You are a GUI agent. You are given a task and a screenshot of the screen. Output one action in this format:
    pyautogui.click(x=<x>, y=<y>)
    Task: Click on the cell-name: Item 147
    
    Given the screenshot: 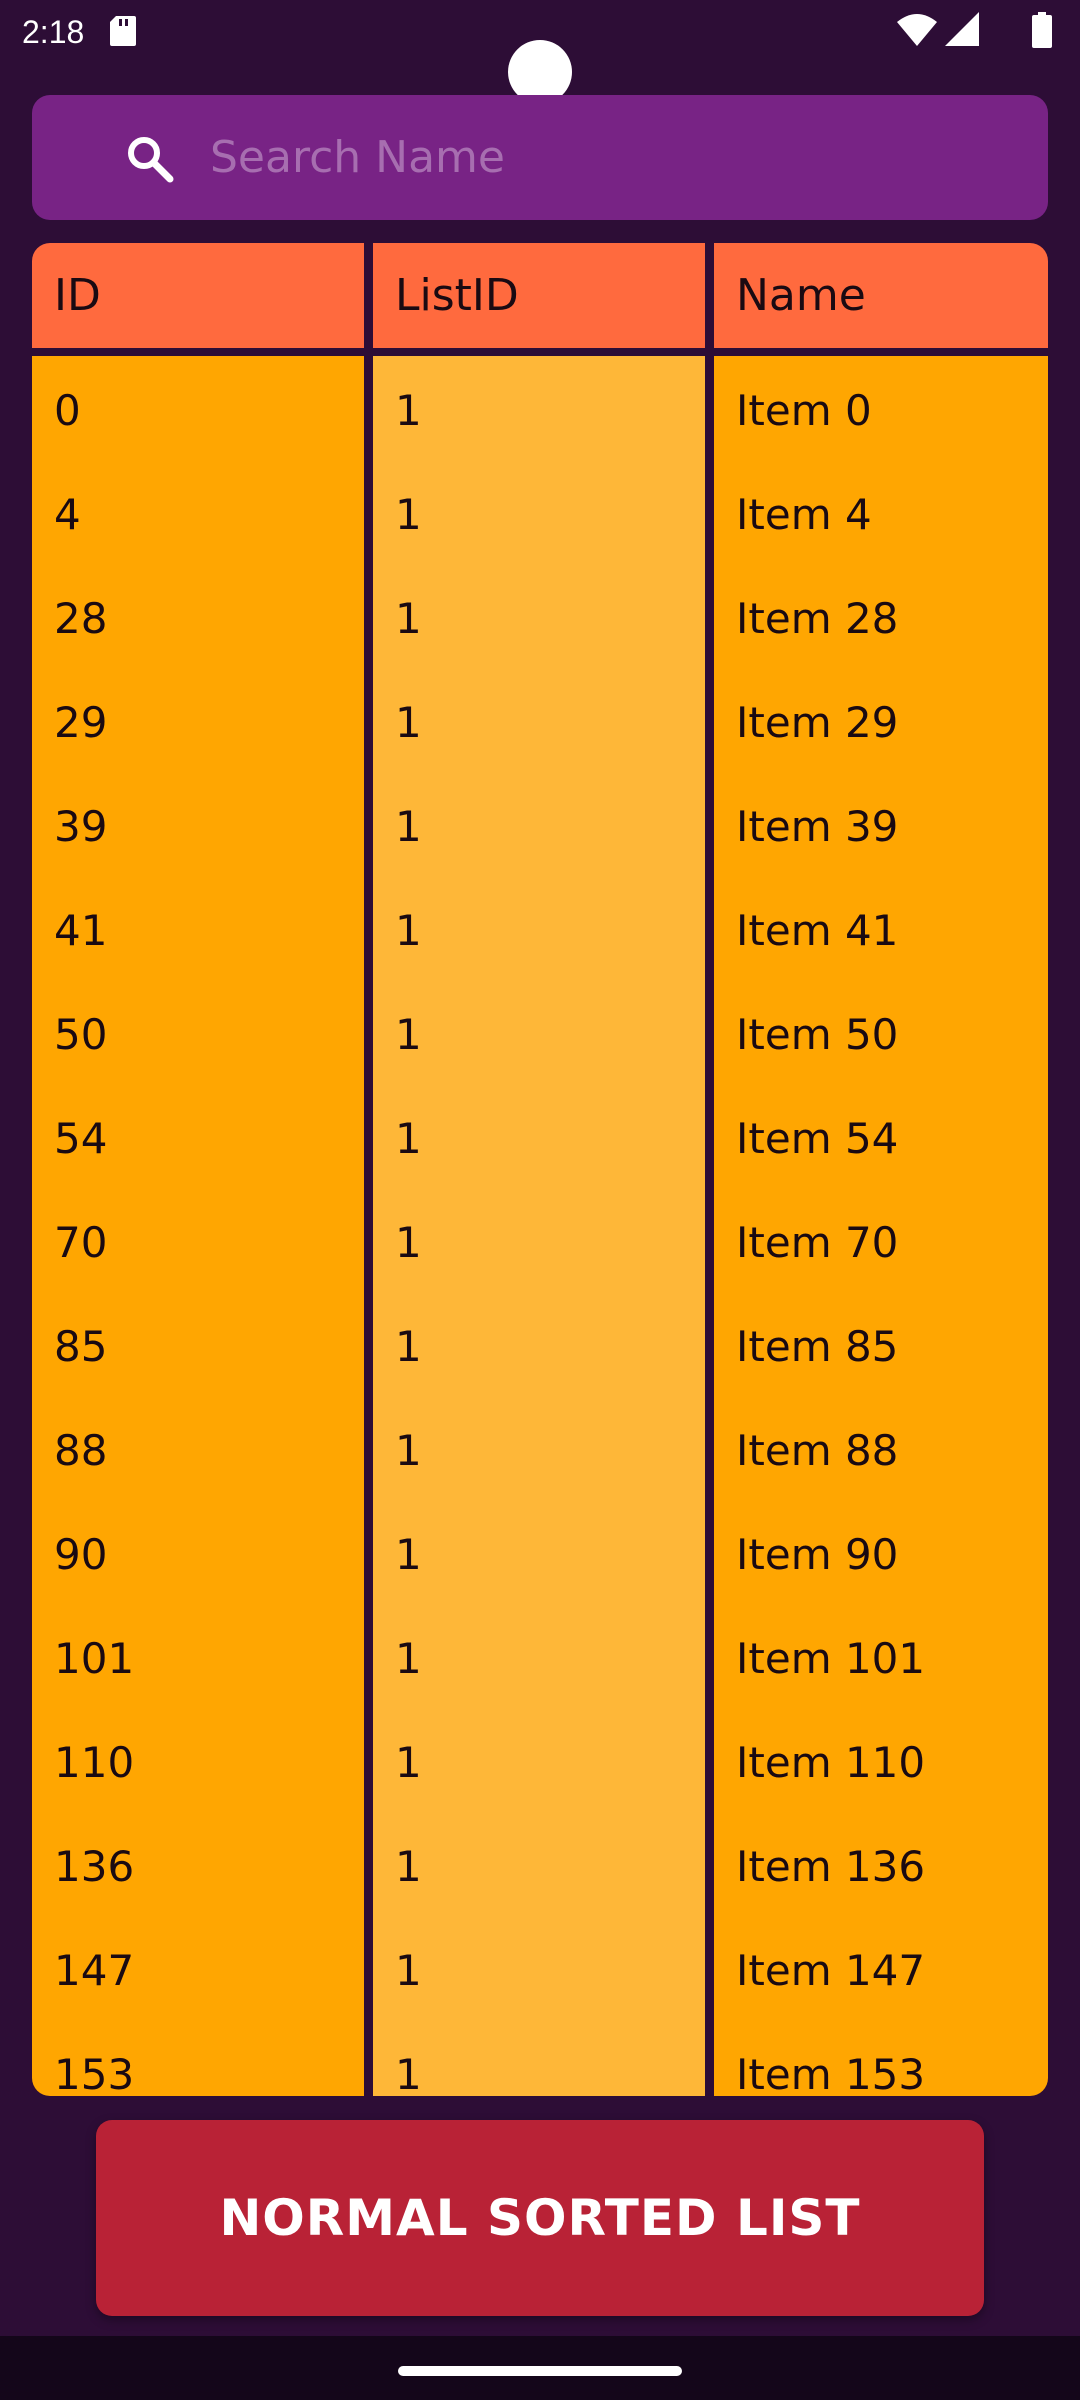 What is the action you would take?
    pyautogui.click(x=881, y=1968)
    